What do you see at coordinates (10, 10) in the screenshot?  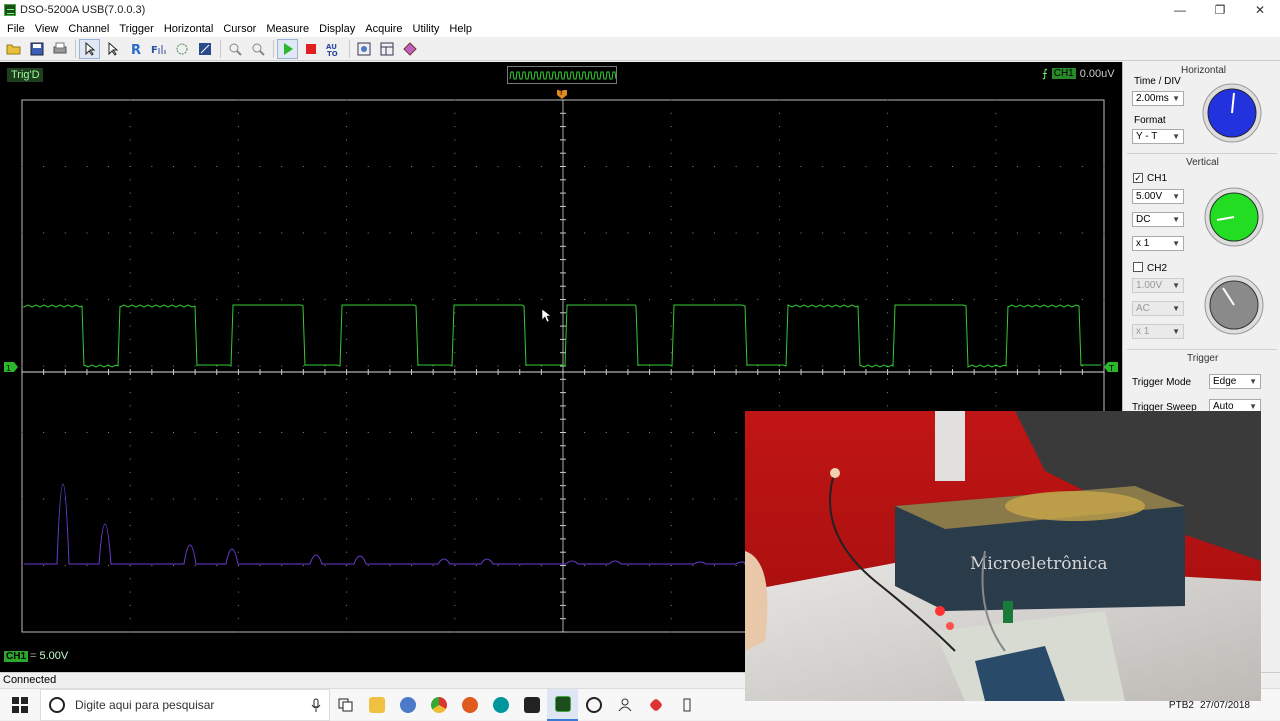 I see `app-icon` at bounding box center [10, 10].